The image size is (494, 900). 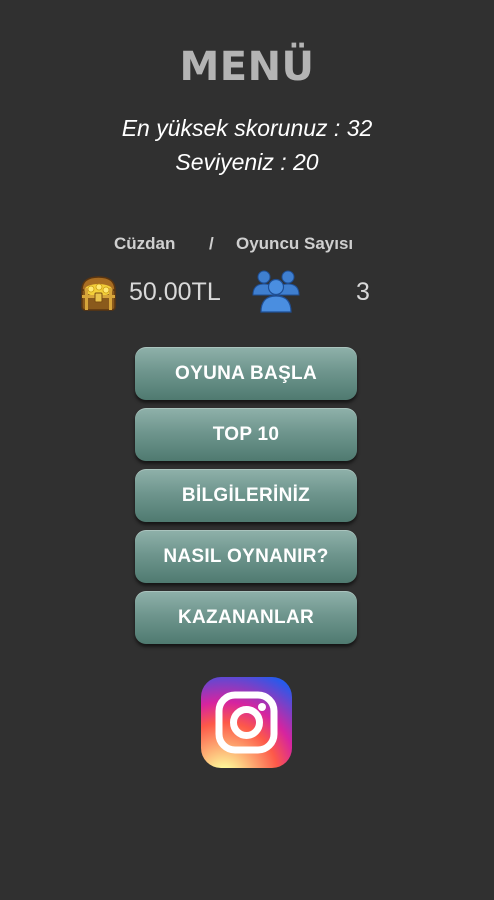 I want to click on instagram-icon, so click(x=246, y=722).